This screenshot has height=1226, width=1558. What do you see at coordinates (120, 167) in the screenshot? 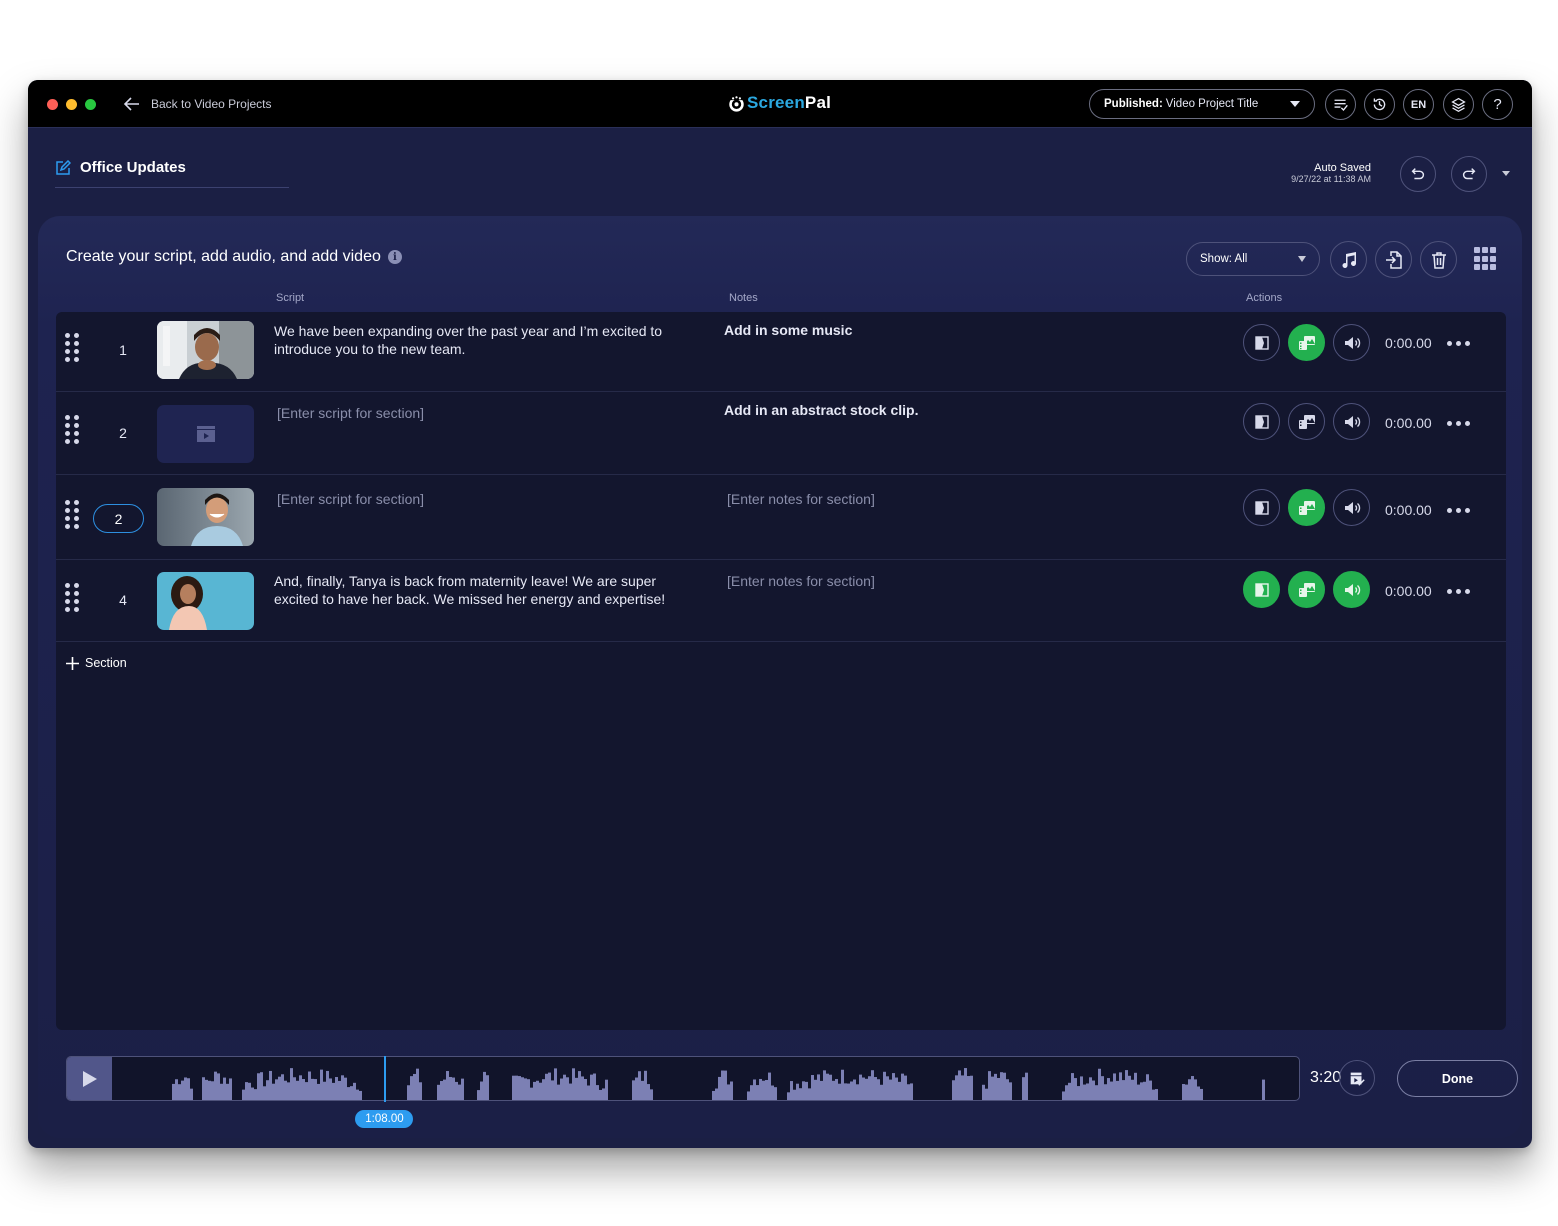
I see `project-title-field: Office Updates` at bounding box center [120, 167].